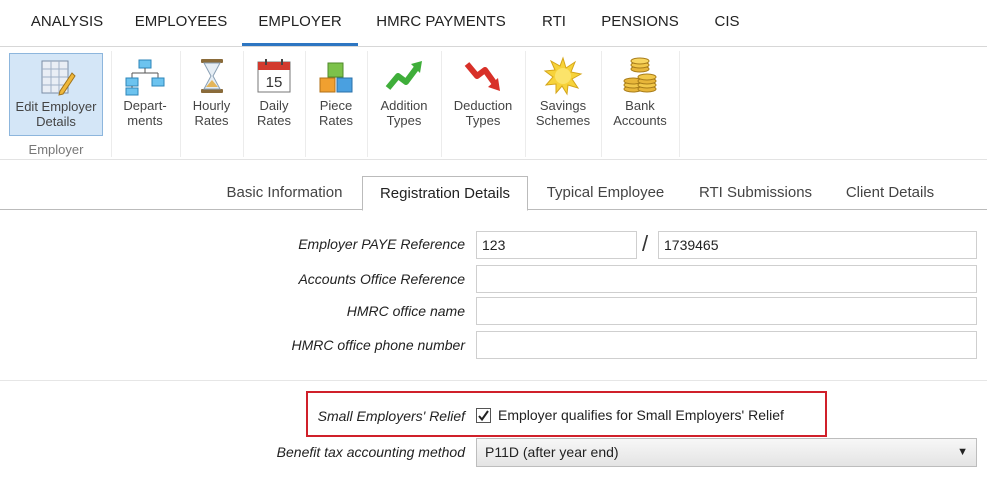 The image size is (987, 484). I want to click on ribbon-button-label-line1: Hourly, so click(211, 105).